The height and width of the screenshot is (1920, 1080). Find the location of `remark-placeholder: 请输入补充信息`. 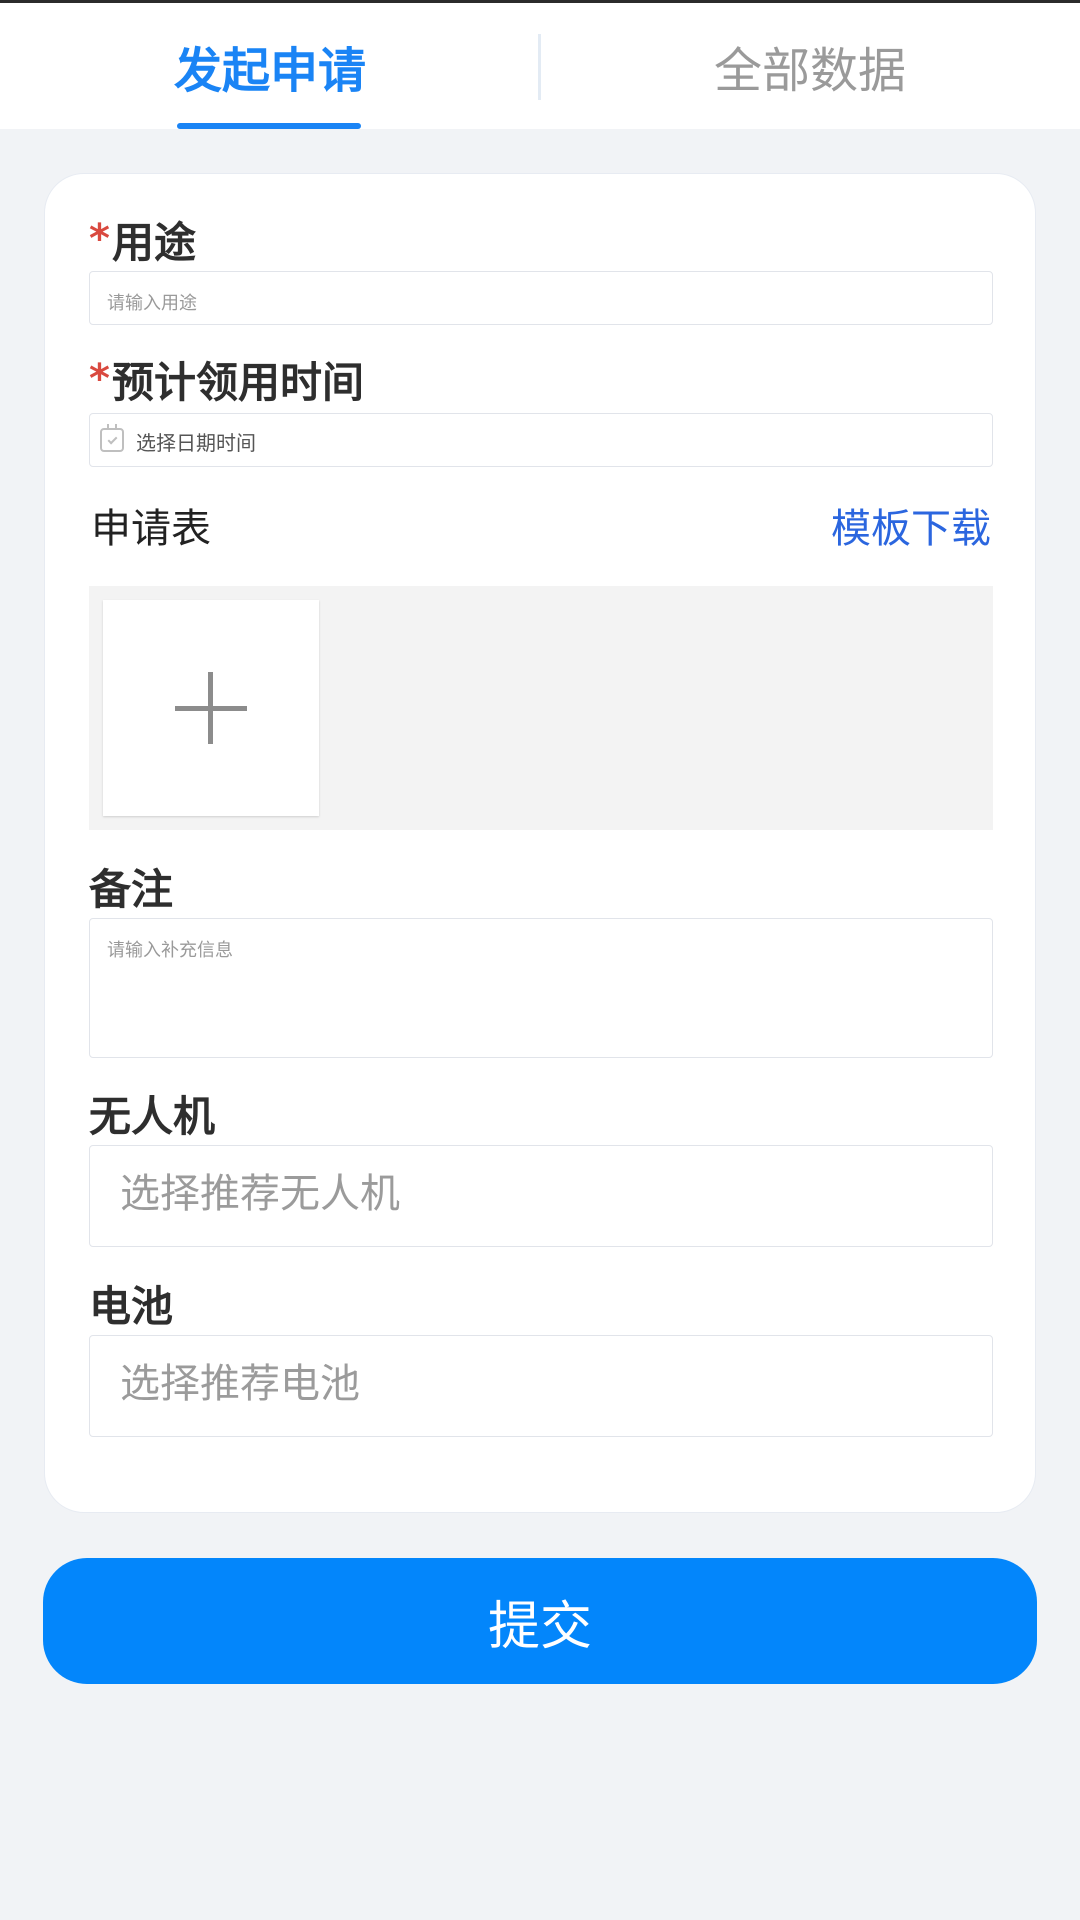

remark-placeholder: 请输入补充信息 is located at coordinates (170, 950).